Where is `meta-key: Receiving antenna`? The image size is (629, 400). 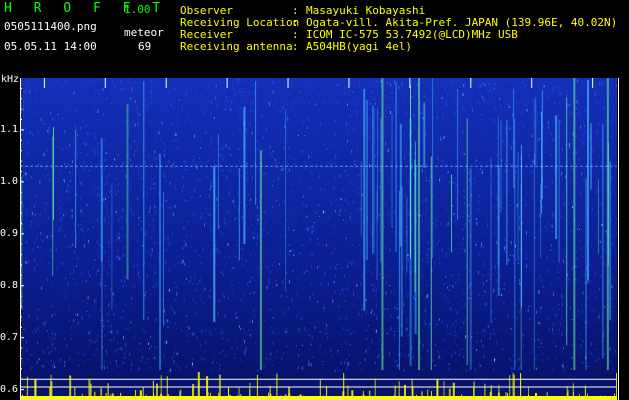
meta-key: Receiving antenna is located at coordinates (236, 46).